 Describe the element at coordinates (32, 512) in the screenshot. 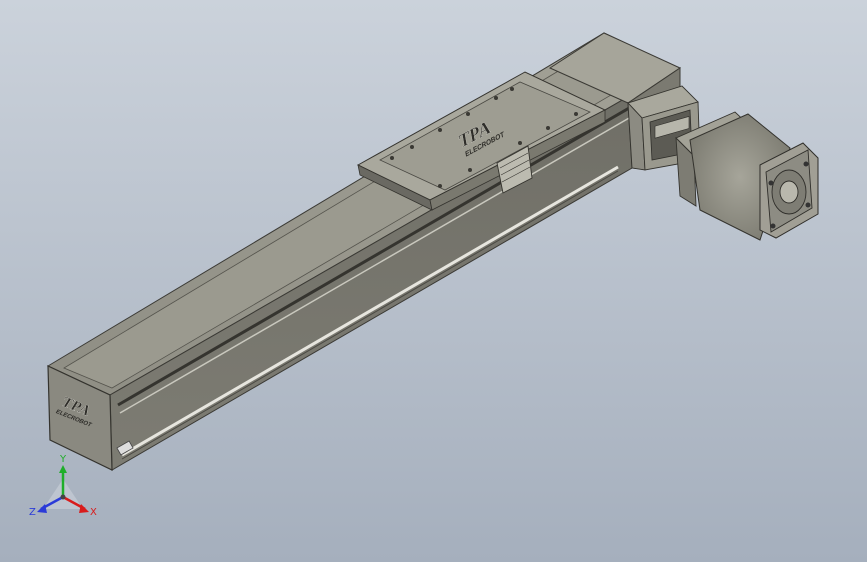

I see `z-axis-label: Z` at that location.